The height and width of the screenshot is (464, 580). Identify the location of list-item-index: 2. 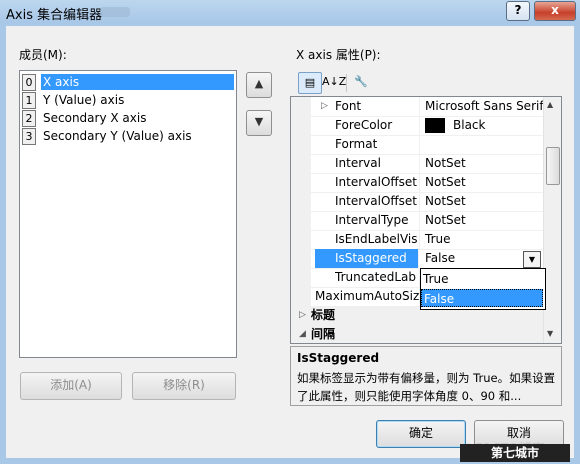
(29, 118).